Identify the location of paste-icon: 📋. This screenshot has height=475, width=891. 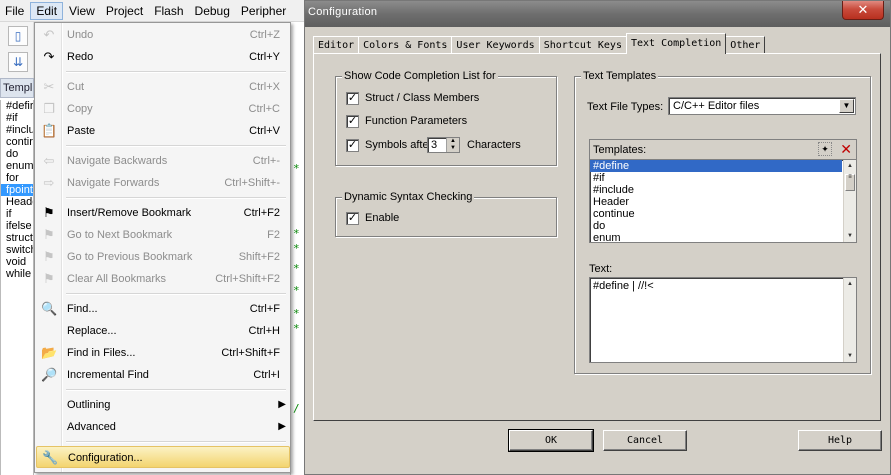
(49, 130).